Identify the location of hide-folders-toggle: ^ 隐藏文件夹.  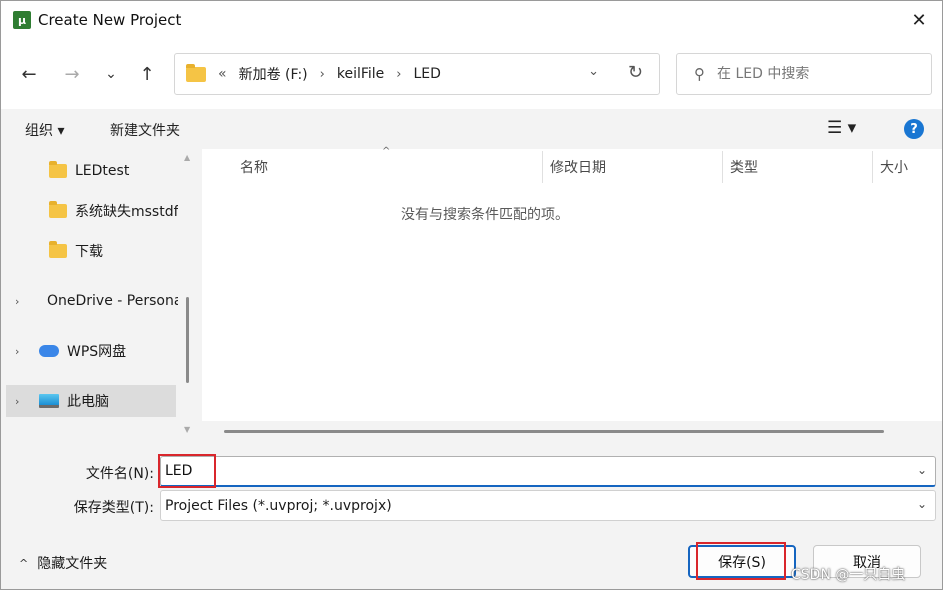
(63, 563).